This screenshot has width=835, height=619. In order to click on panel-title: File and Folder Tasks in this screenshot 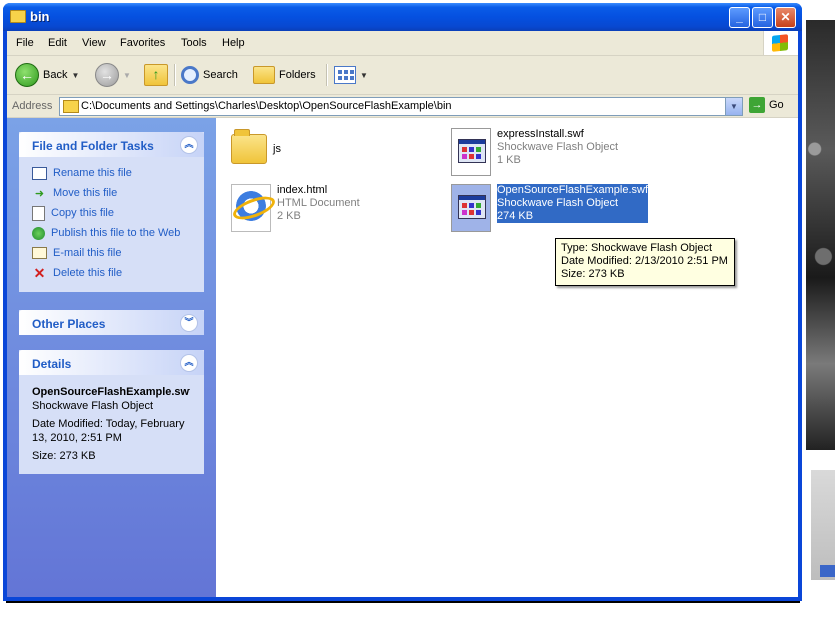, I will do `click(93, 146)`.